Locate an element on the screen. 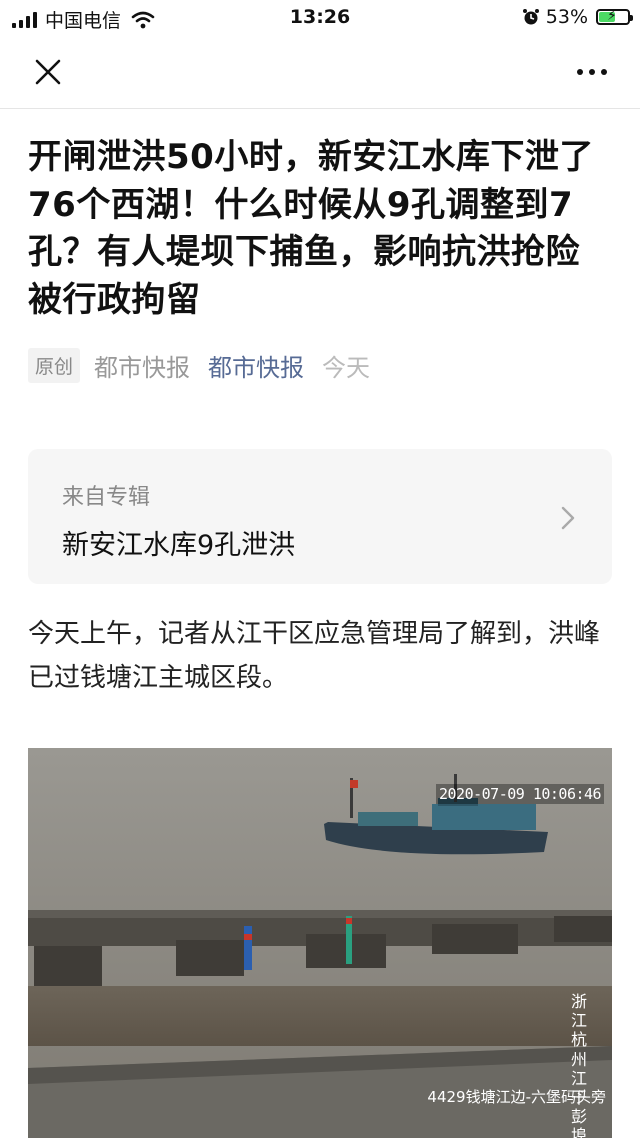  account-link: 都市快报 is located at coordinates (256, 365).